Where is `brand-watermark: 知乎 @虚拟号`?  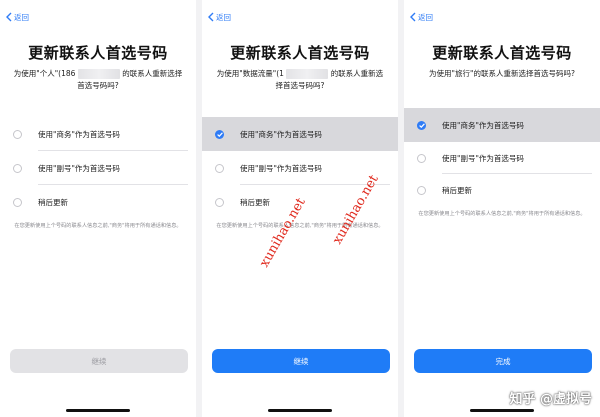 brand-watermark: 知乎 @虚拟号 is located at coordinates (550, 399).